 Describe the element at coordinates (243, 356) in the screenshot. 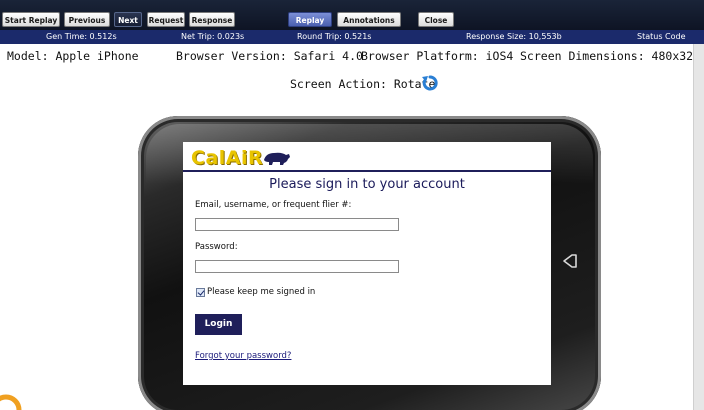

I see `forgot-password-link: Forgot your password?` at that location.